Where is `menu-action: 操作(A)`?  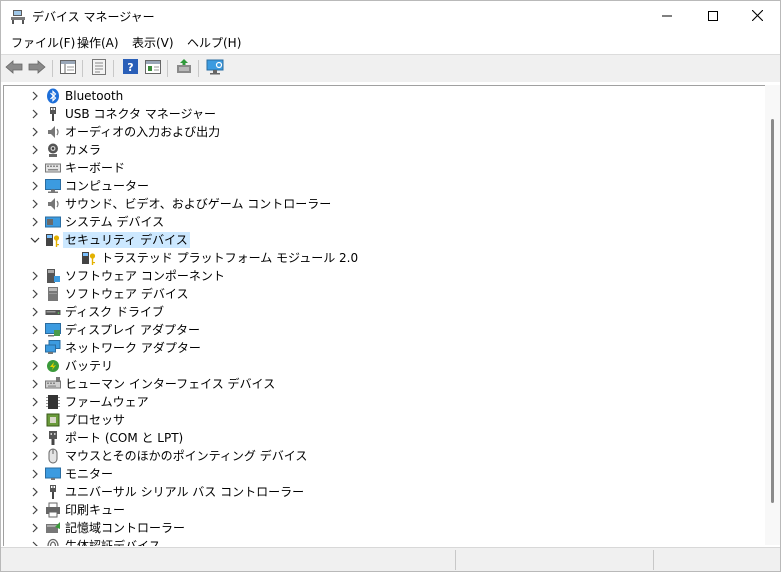 menu-action: 操作(A) is located at coordinates (98, 43).